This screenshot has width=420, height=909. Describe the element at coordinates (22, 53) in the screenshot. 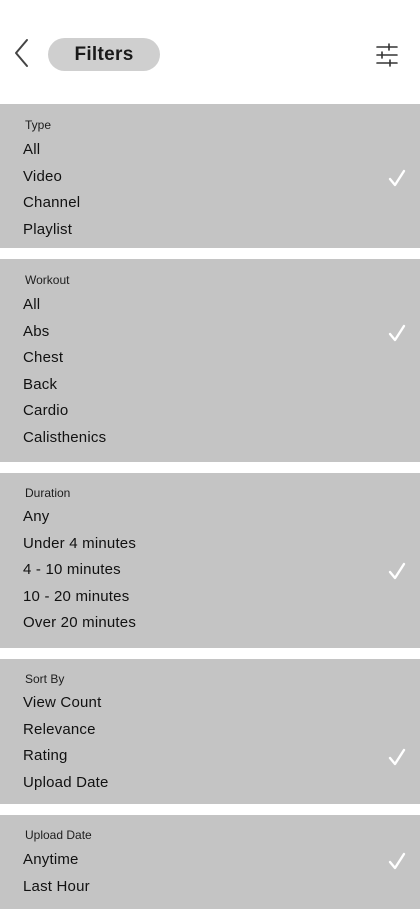

I see `chevron-left-icon` at that location.